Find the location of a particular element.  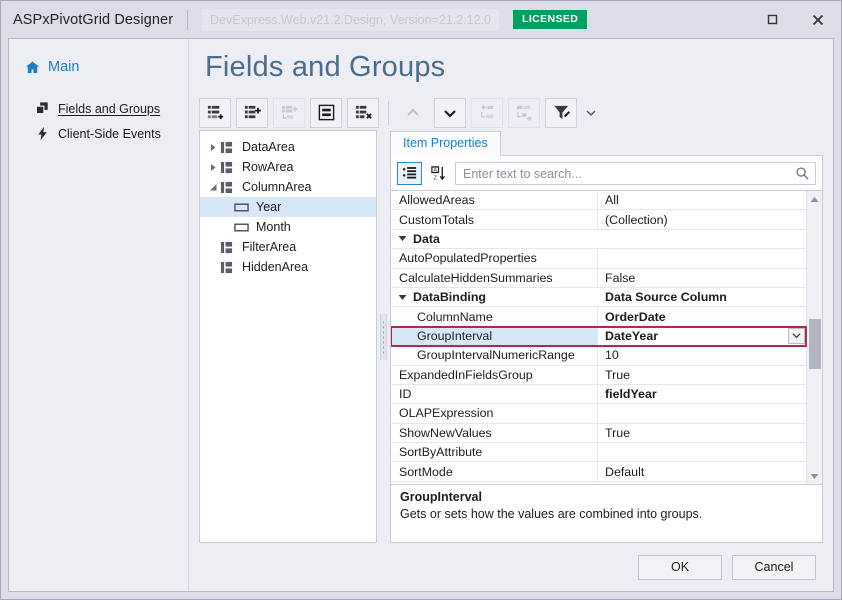

move-out-button is located at coordinates (487, 112).